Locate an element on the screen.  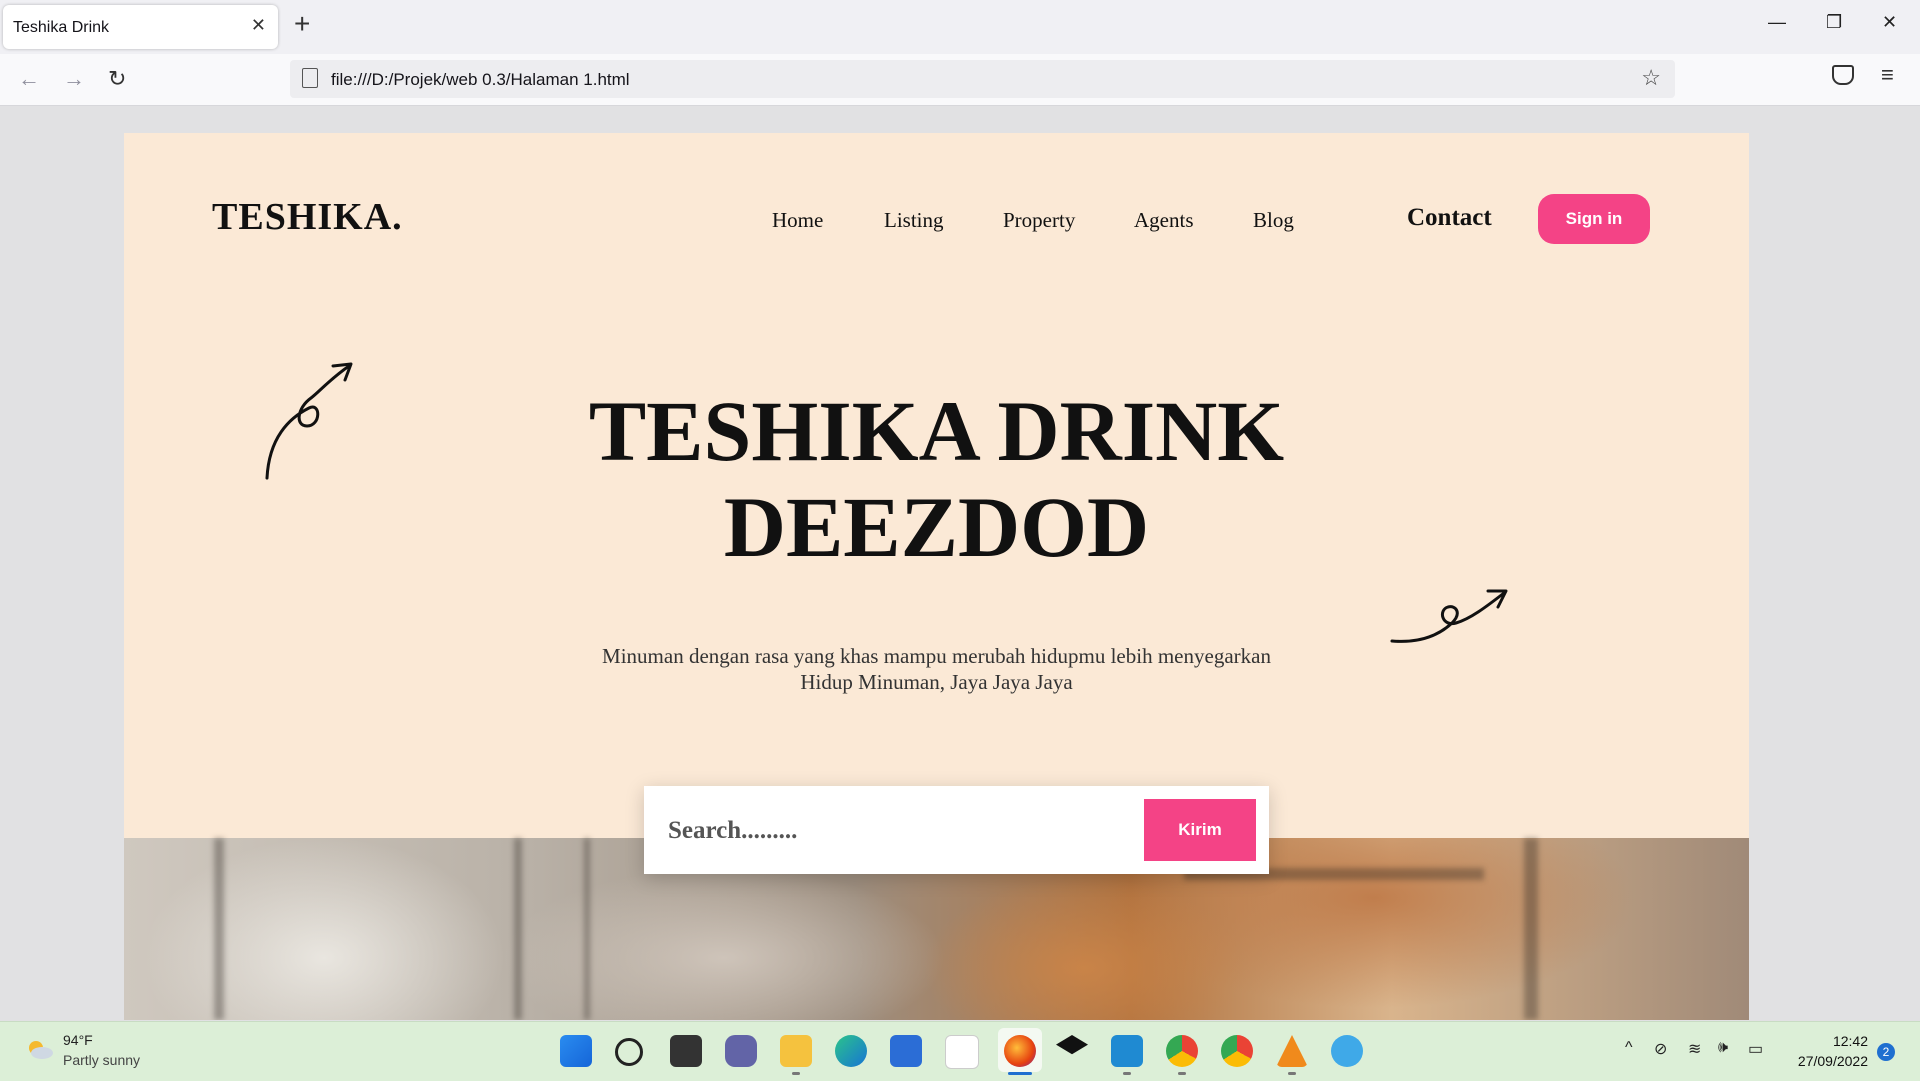
weather-condition: Partly sunny is located at coordinates (101, 1060).